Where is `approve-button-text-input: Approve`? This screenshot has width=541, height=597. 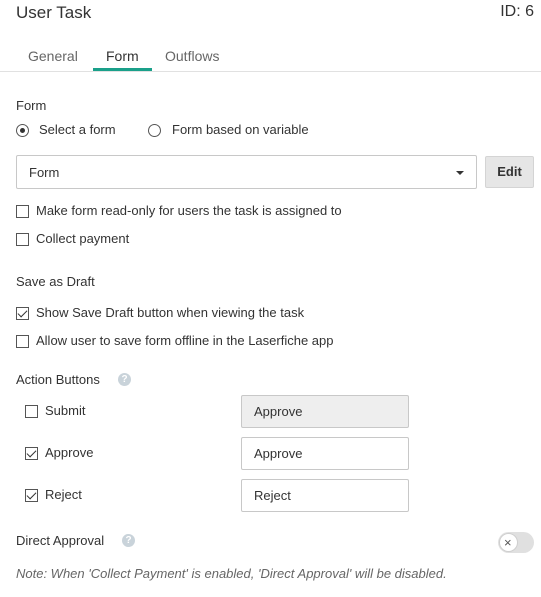 approve-button-text-input: Approve is located at coordinates (325, 453).